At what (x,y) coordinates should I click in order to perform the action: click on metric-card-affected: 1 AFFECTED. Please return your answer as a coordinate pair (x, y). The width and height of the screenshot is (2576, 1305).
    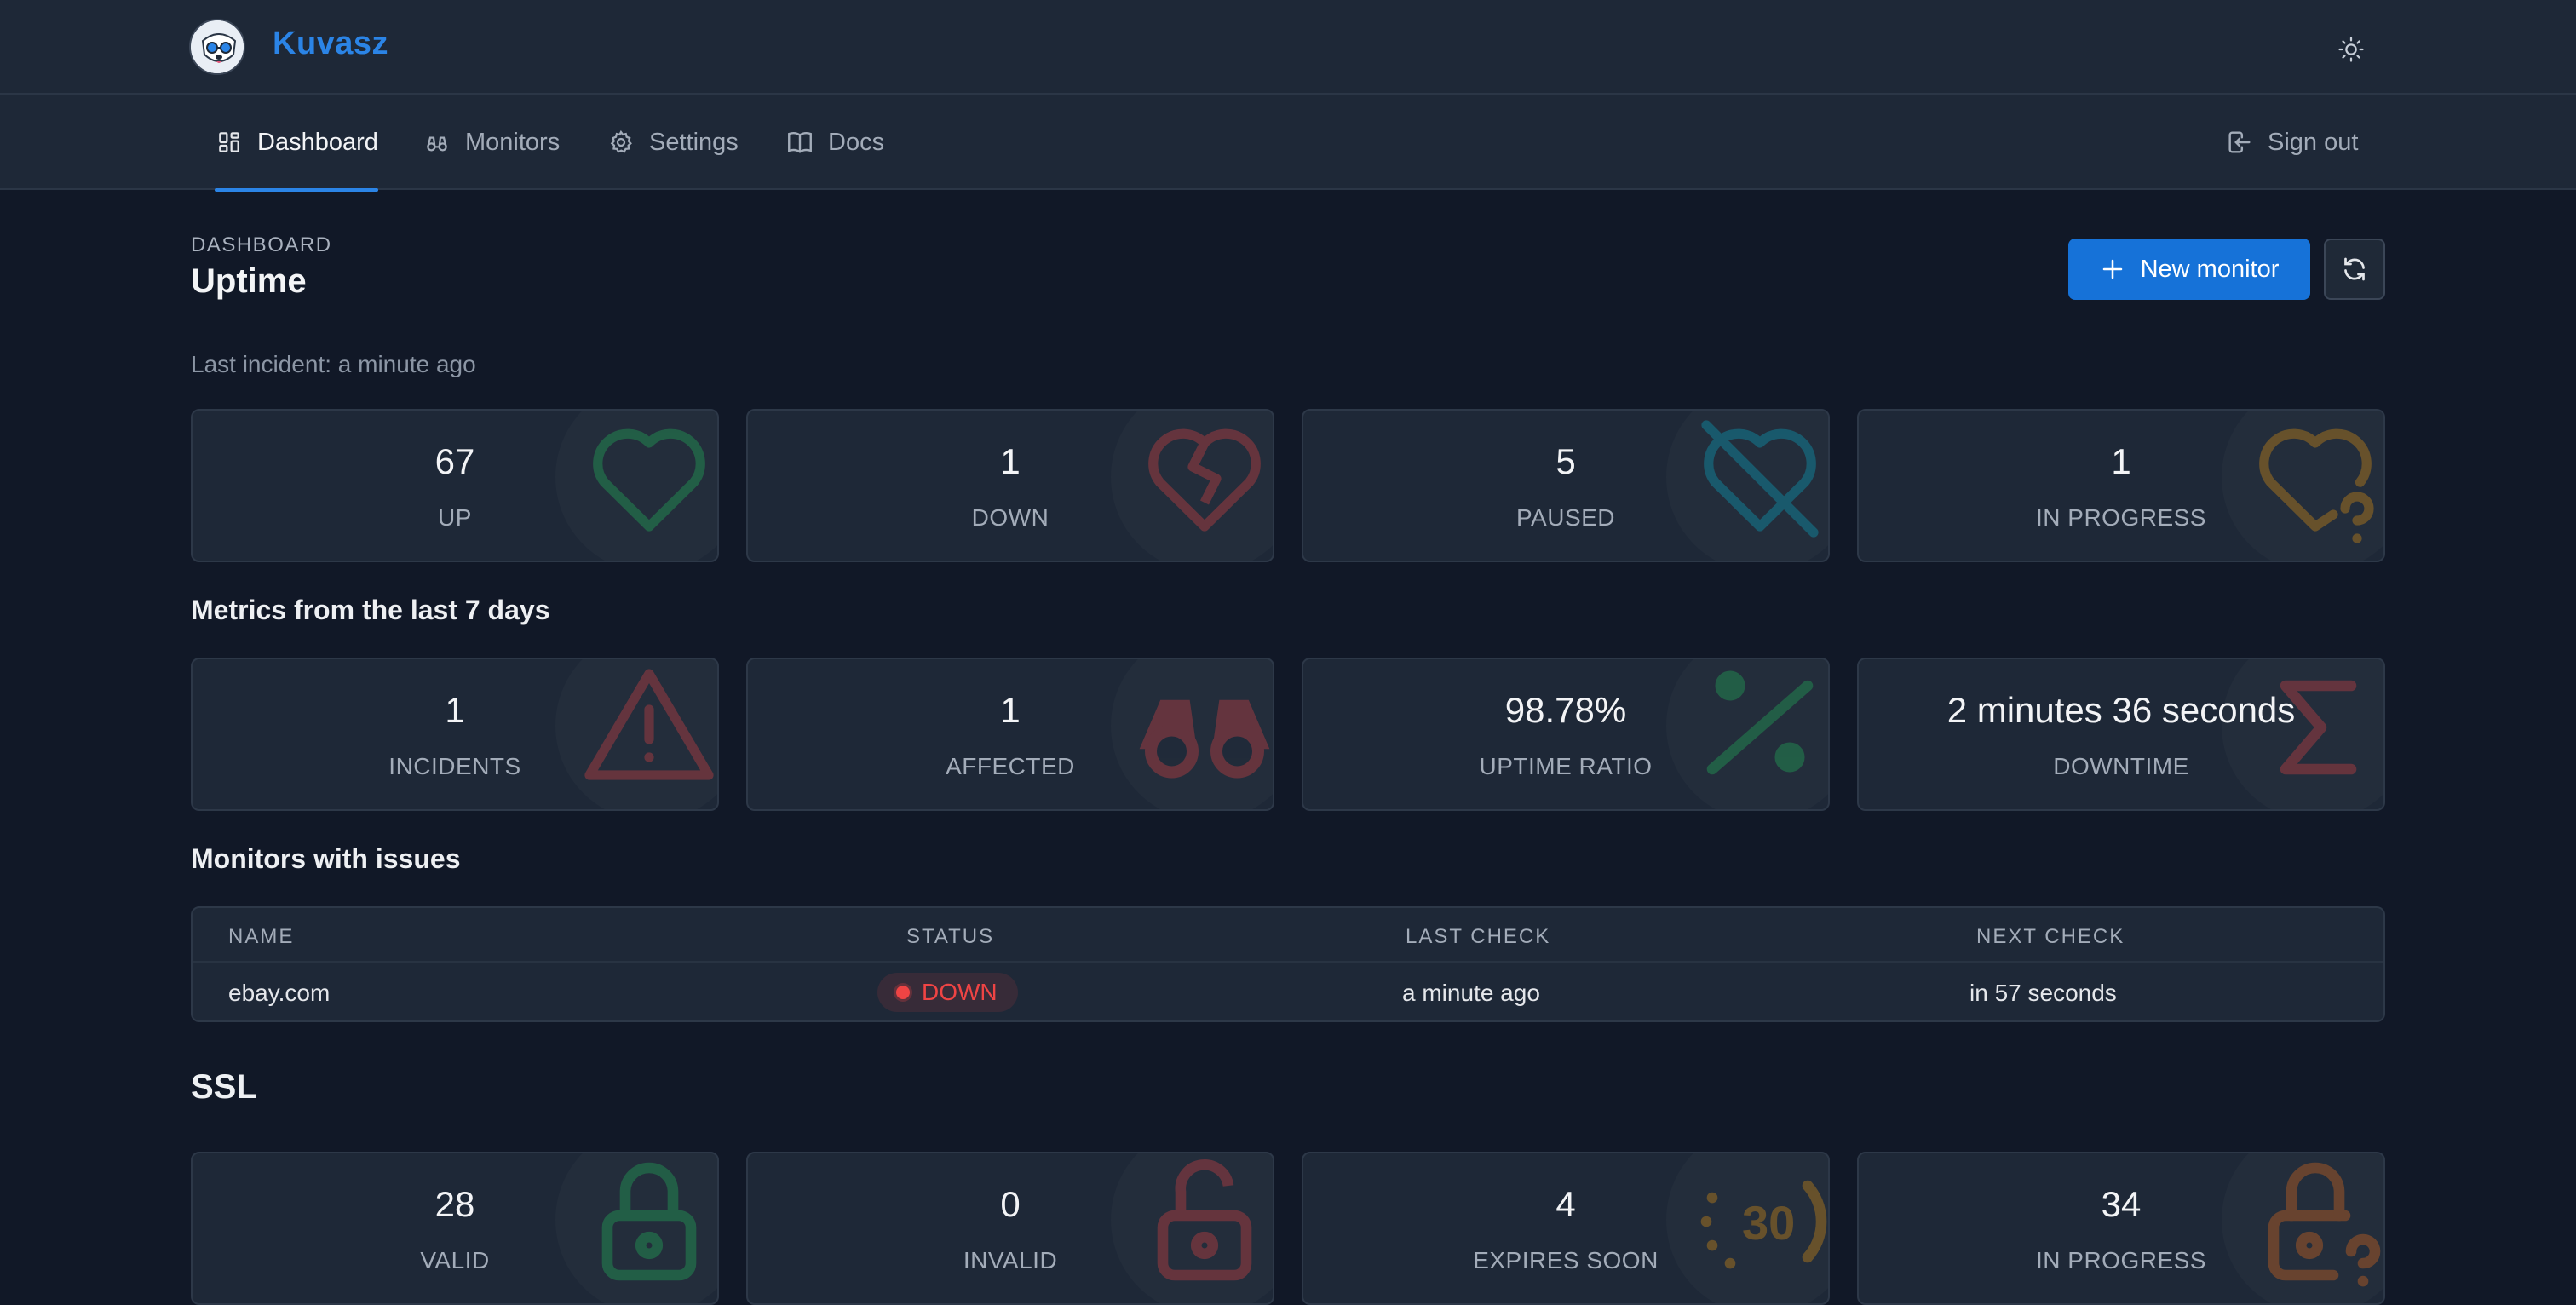
    Looking at the image, I should click on (1010, 734).